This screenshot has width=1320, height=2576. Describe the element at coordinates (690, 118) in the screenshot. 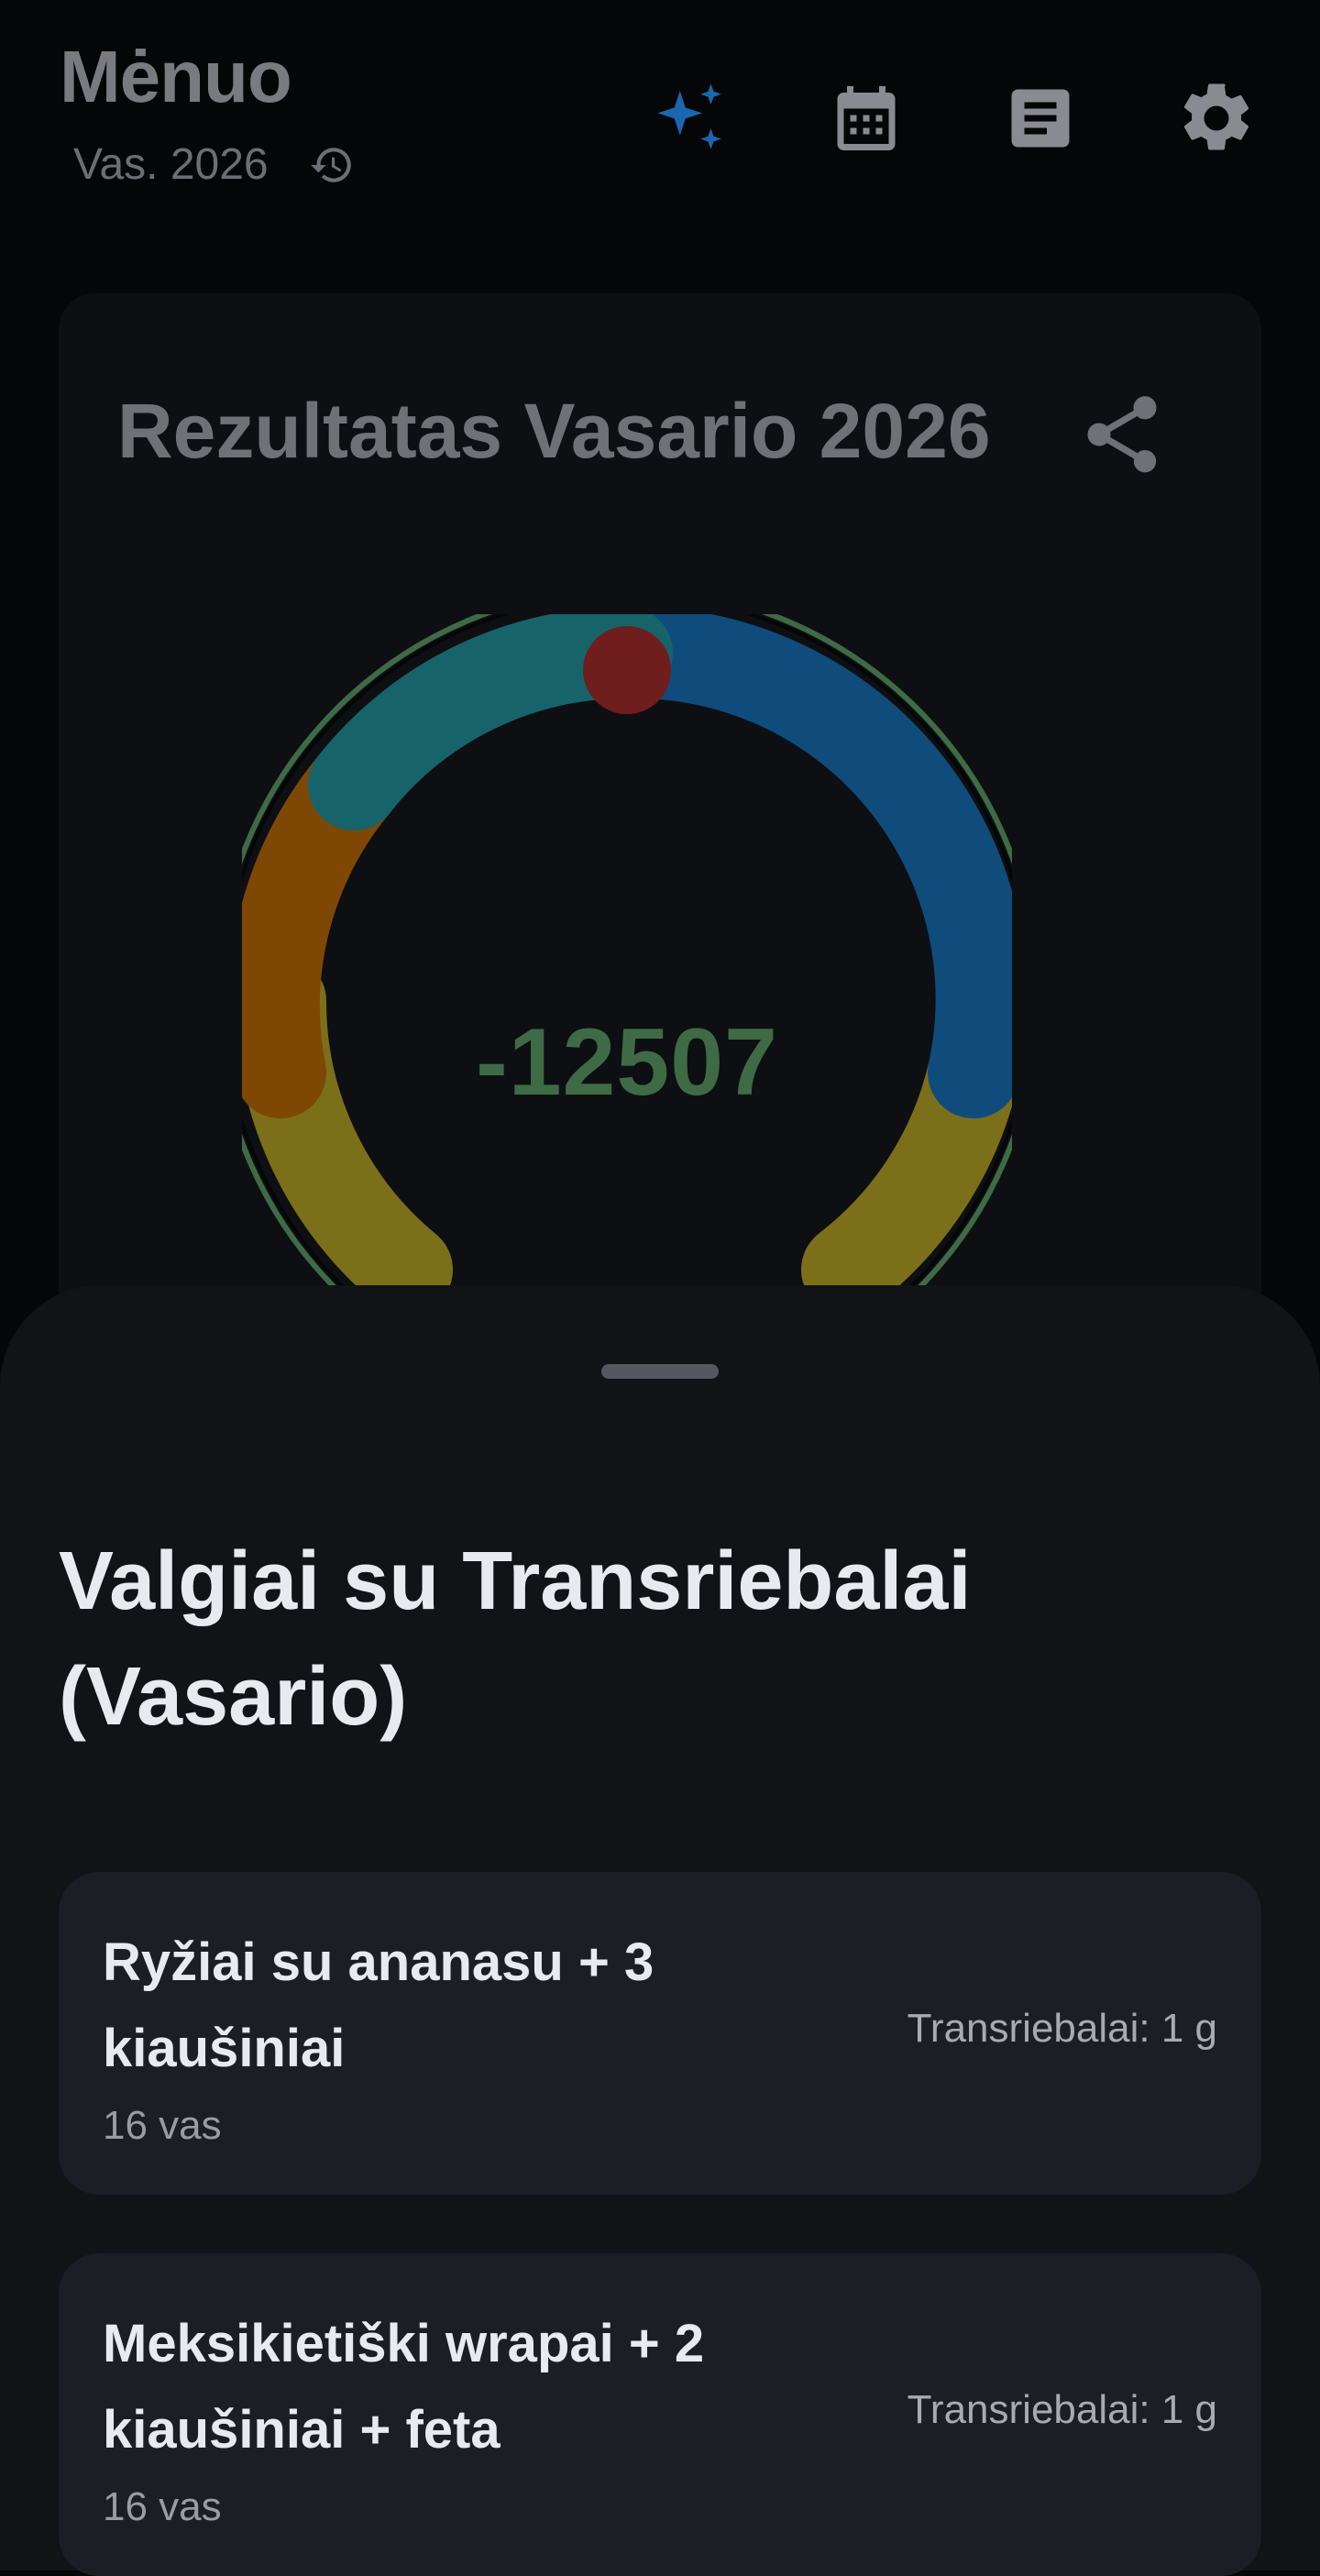

I see `sparkle-icon` at that location.